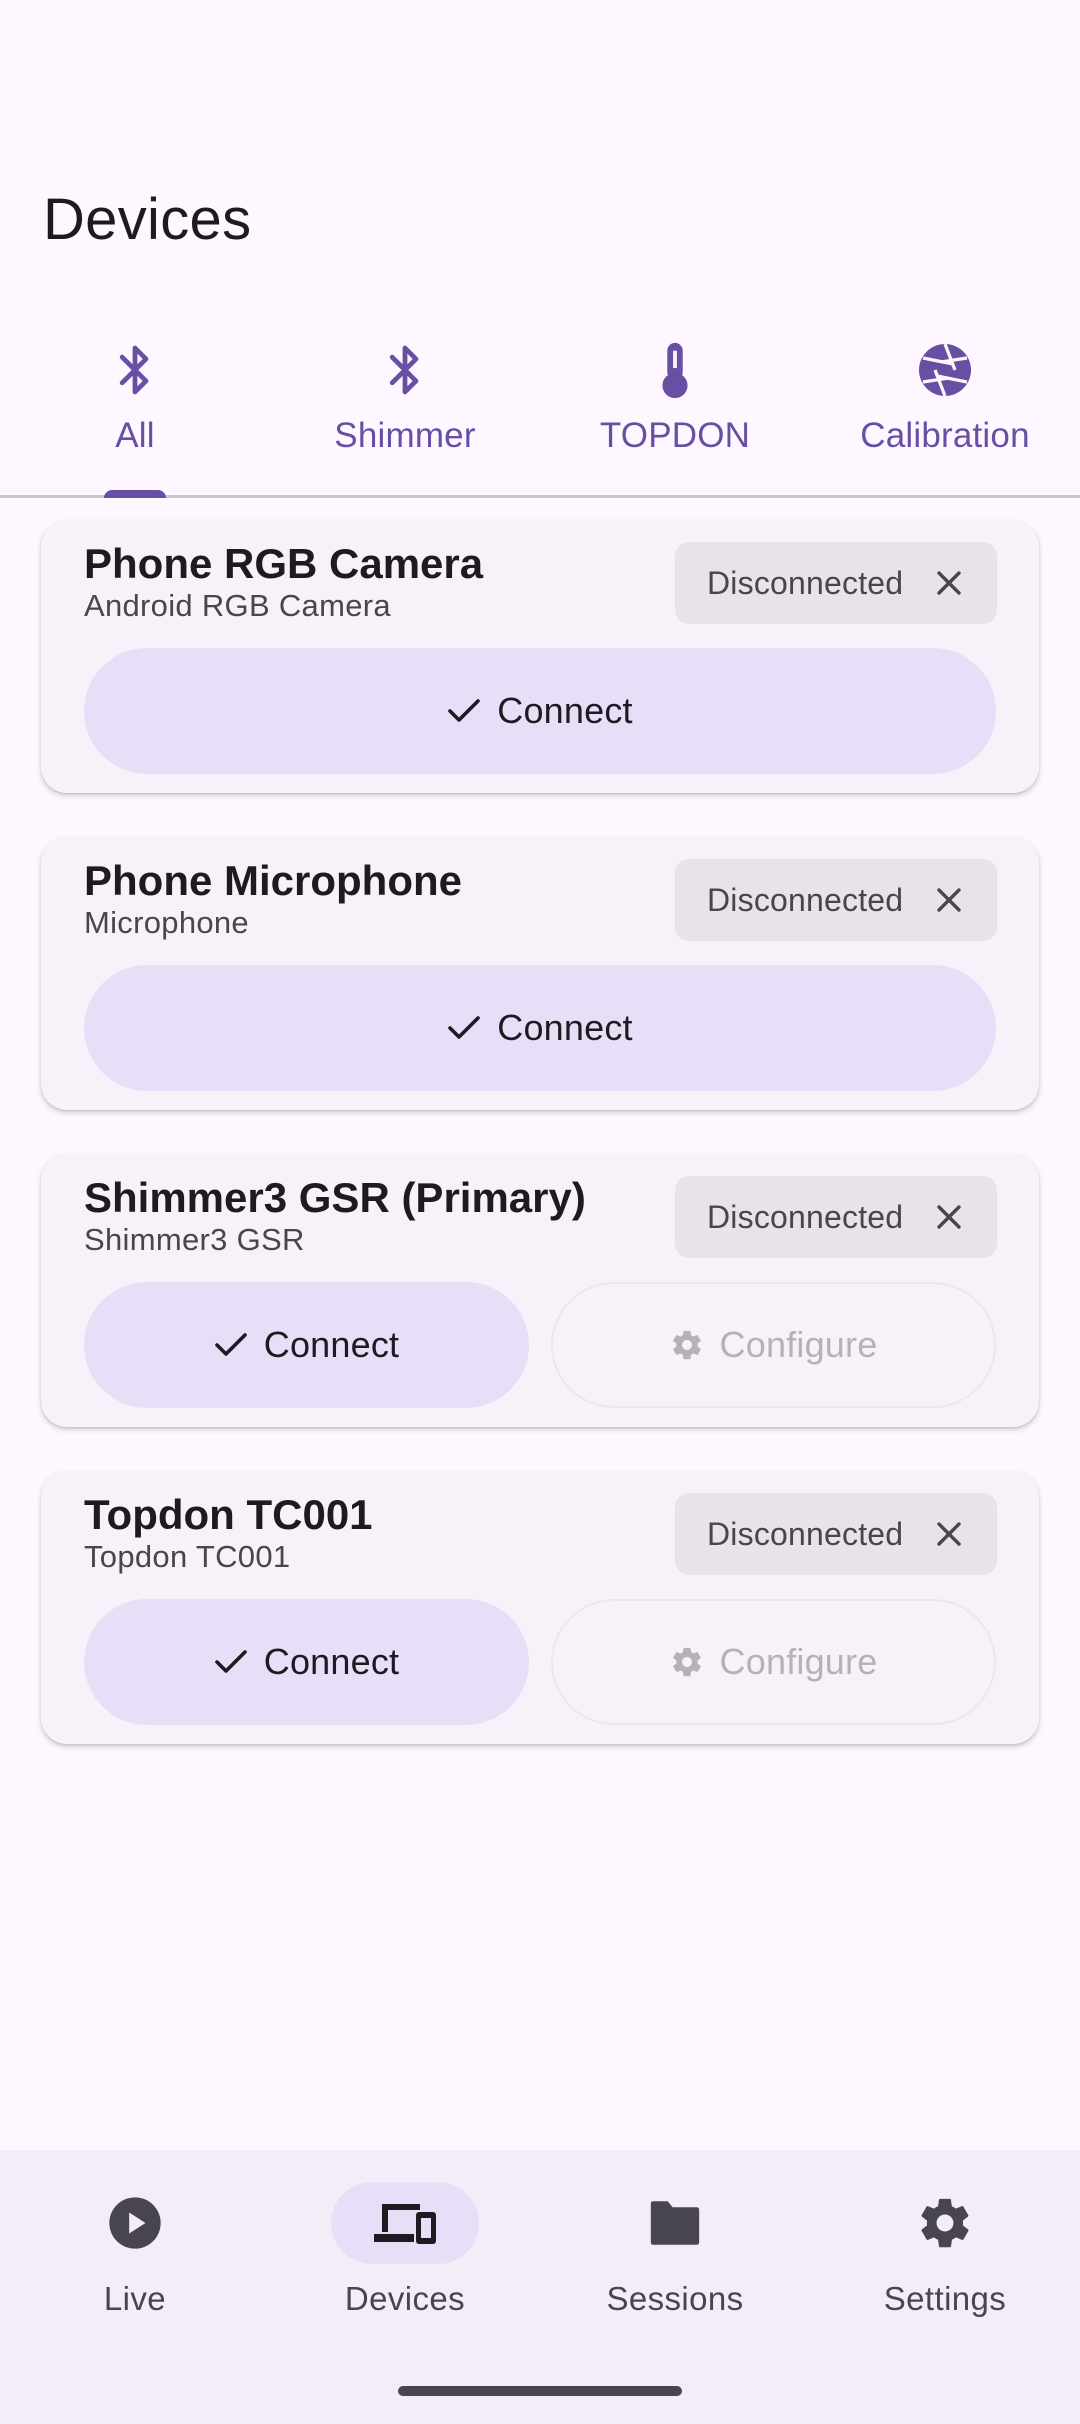 This screenshot has width=1080, height=2424. I want to click on device-name: Phone Microphone, so click(273, 880).